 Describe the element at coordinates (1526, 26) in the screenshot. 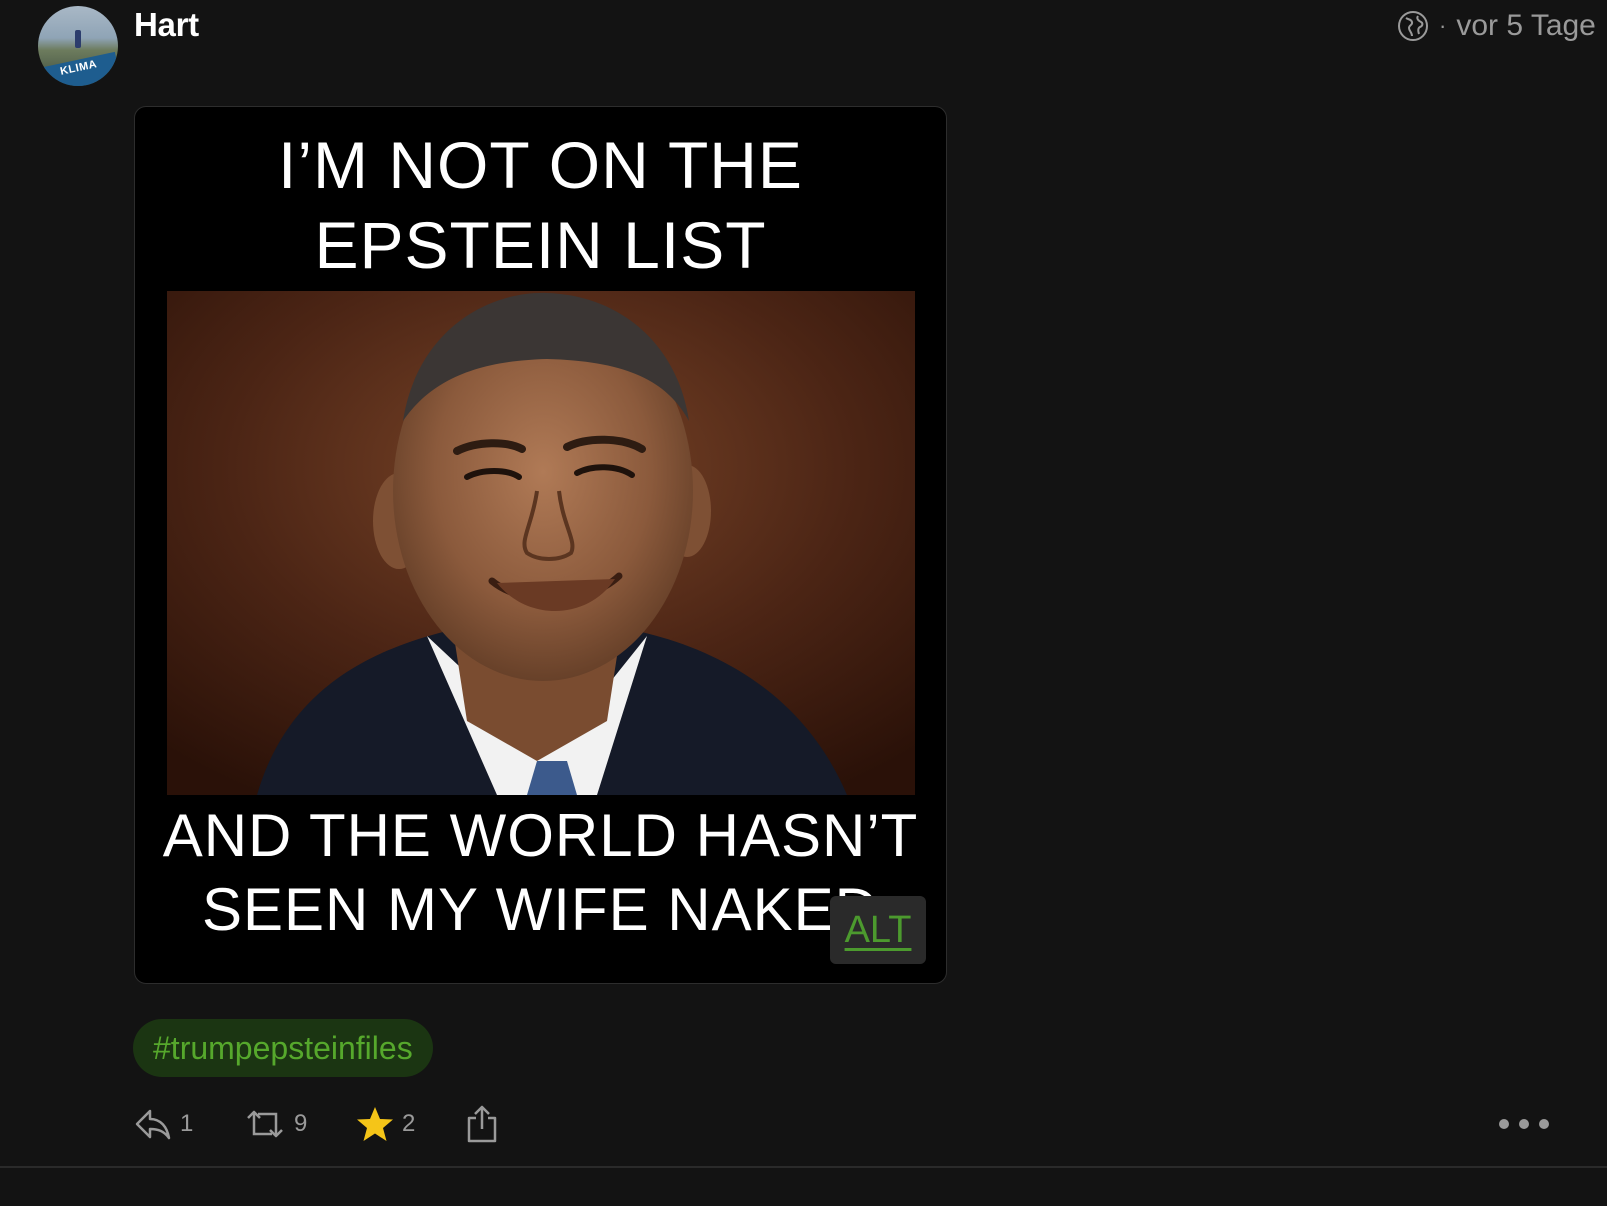

I see `post-timestamp: vor 5 Tage` at that location.